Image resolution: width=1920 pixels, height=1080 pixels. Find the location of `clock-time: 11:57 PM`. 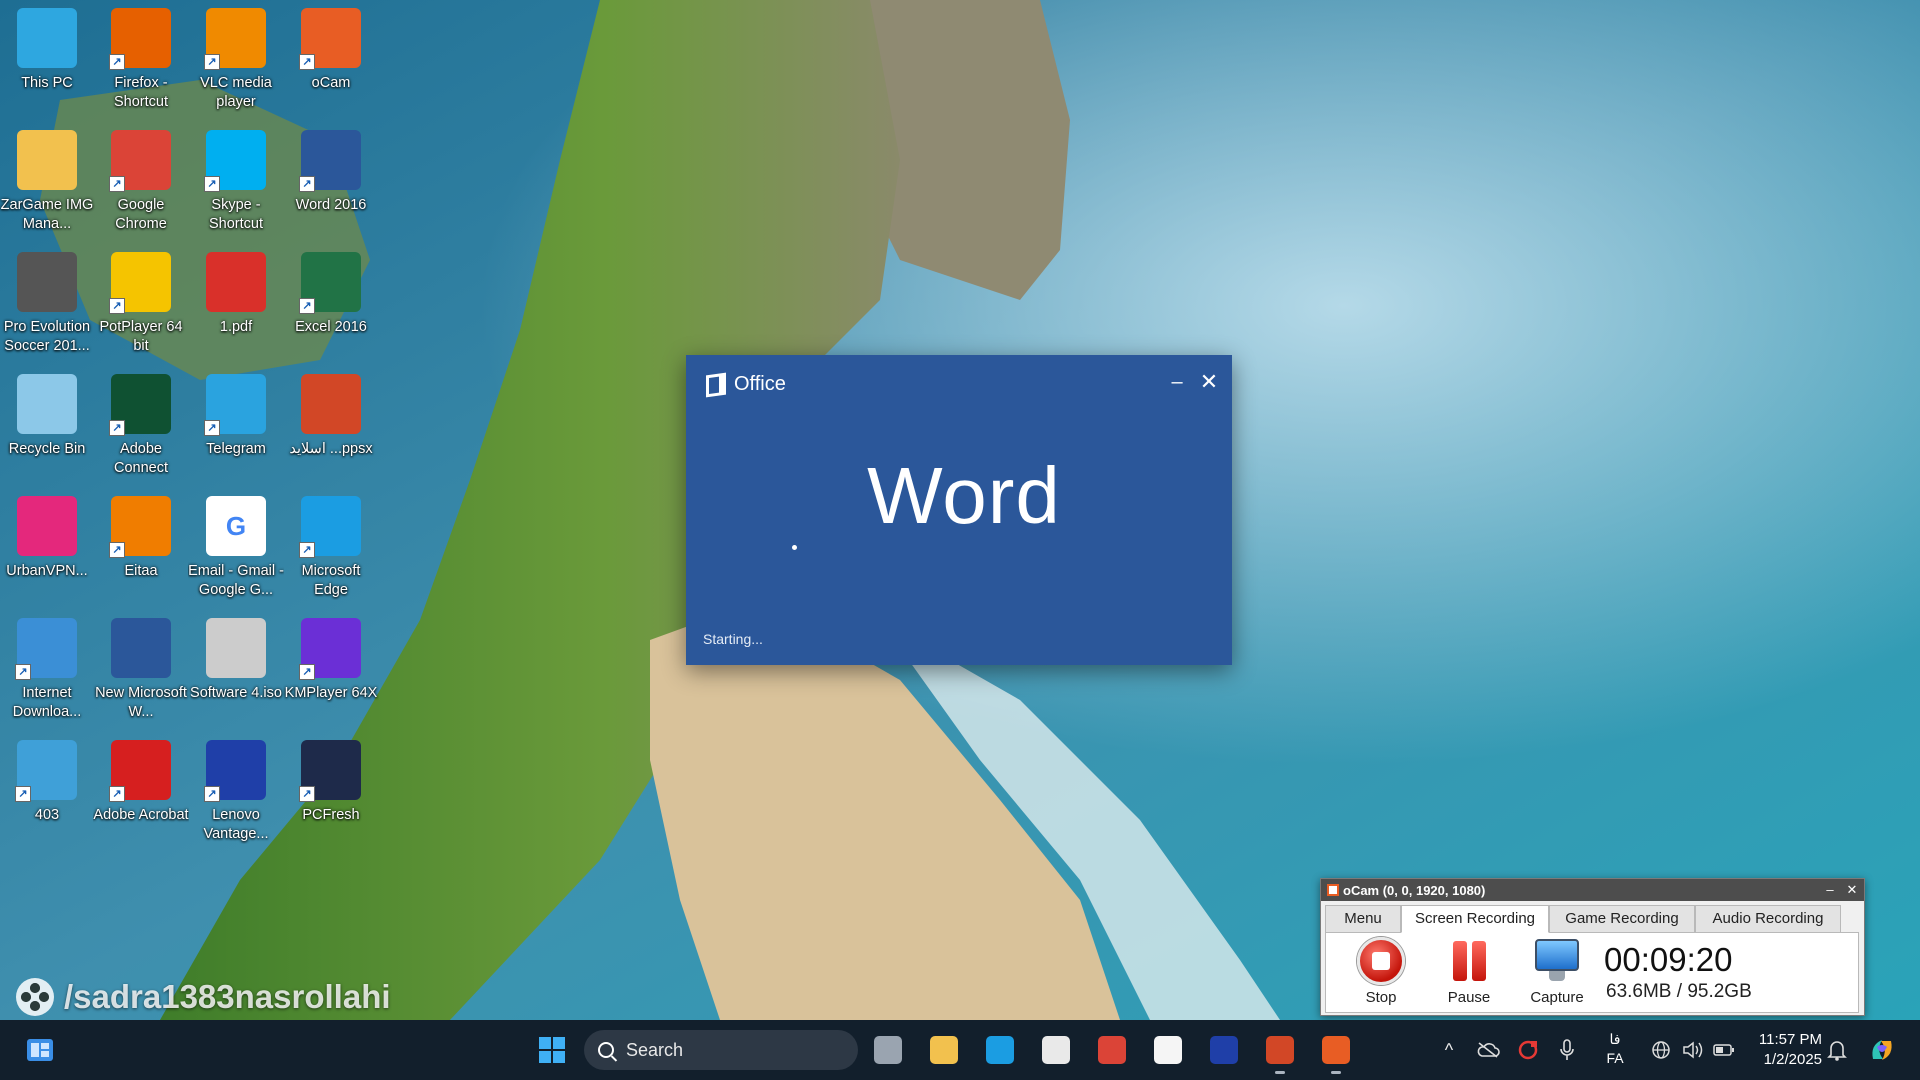

clock-time: 11:57 PM is located at coordinates (1790, 1039).